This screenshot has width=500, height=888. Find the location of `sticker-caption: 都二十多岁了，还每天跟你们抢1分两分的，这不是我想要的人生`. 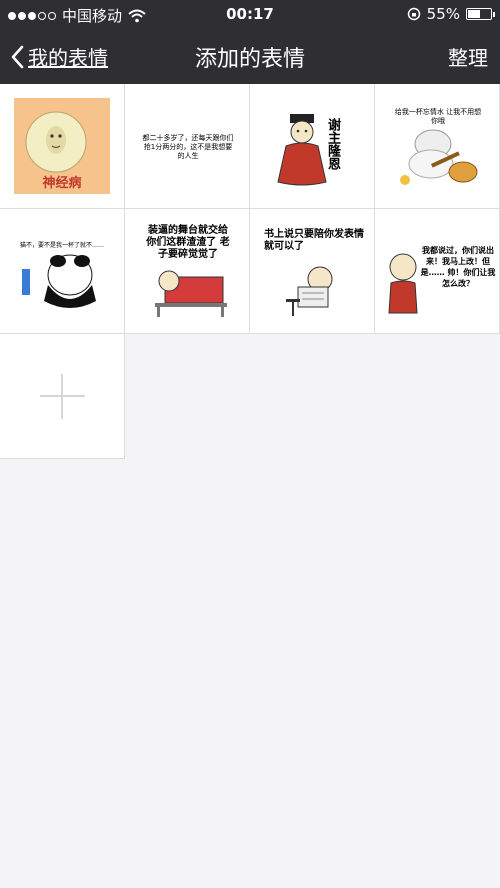

sticker-caption: 都二十多岁了，还每天跟你们抢1分两分的，这不是我想要的人生 is located at coordinates (188, 147).